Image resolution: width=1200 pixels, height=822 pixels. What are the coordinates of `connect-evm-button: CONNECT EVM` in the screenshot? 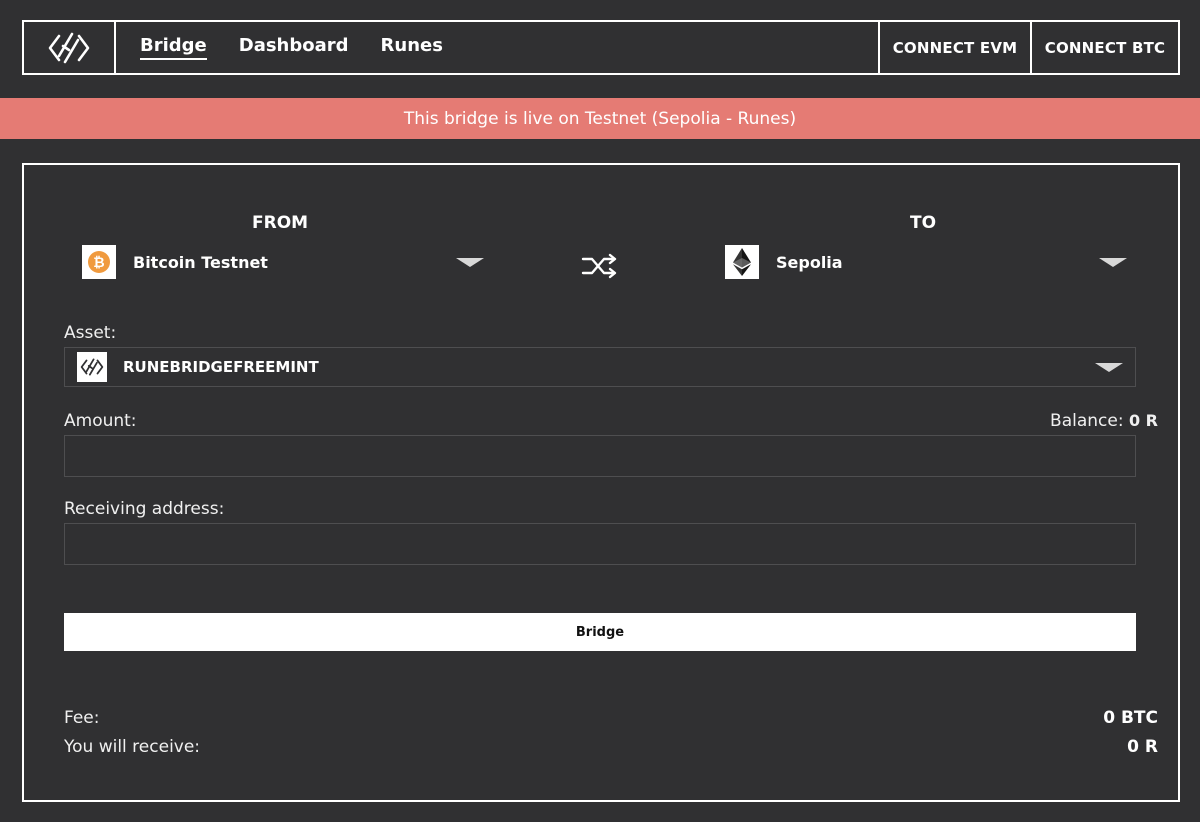 It's located at (954, 47).